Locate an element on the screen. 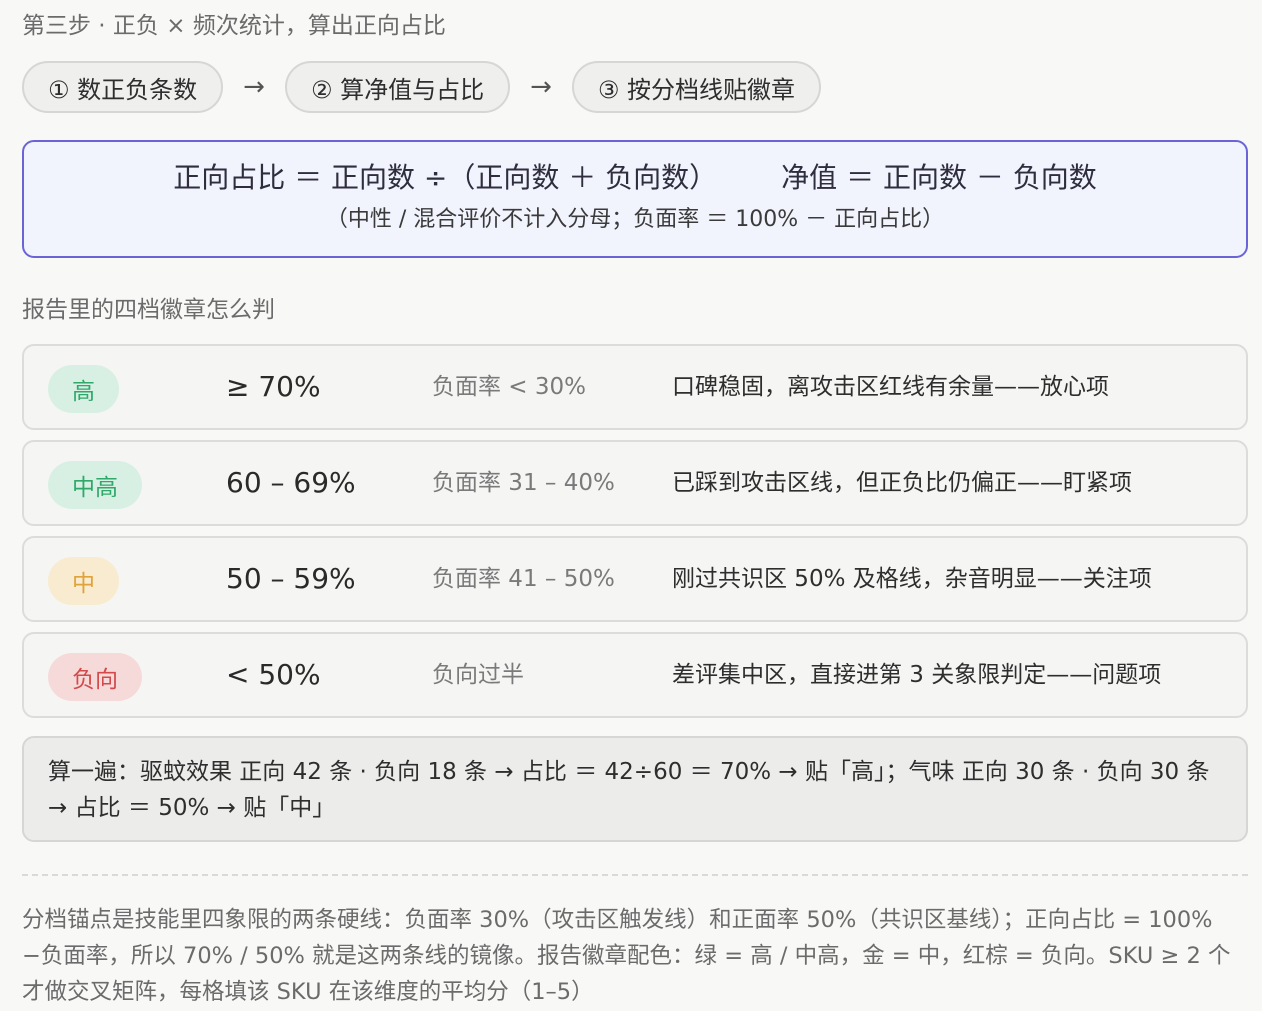 The width and height of the screenshot is (1262, 1011). tier-description: 差评集中区，直接进第 3 关象限判定——问题项 is located at coordinates (917, 675).